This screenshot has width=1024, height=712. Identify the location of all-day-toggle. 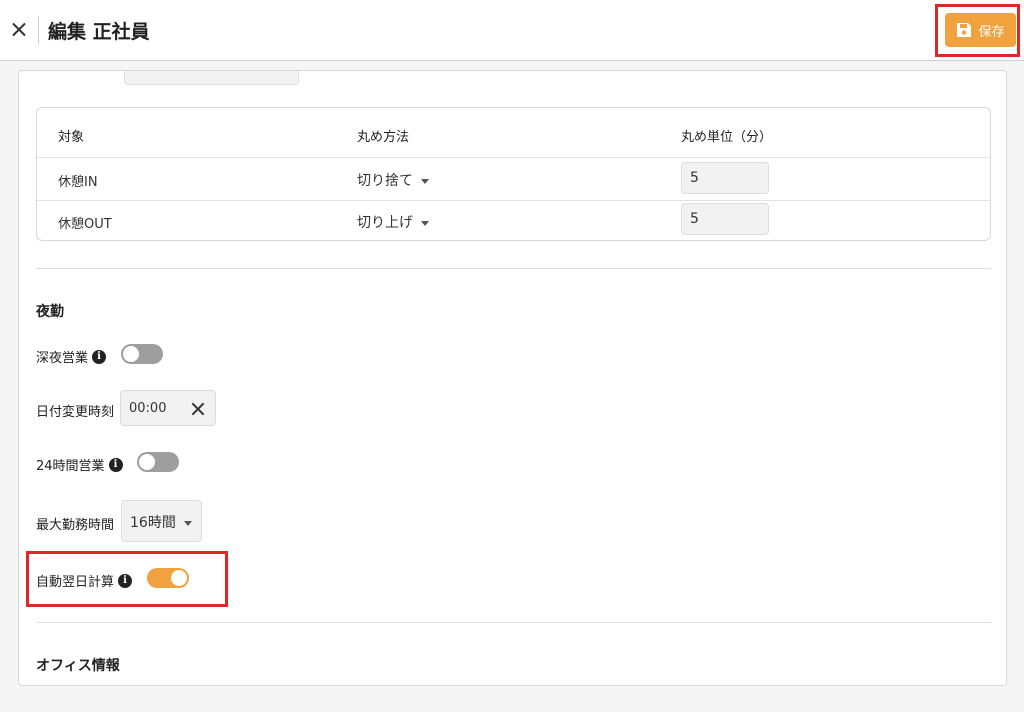
(158, 462).